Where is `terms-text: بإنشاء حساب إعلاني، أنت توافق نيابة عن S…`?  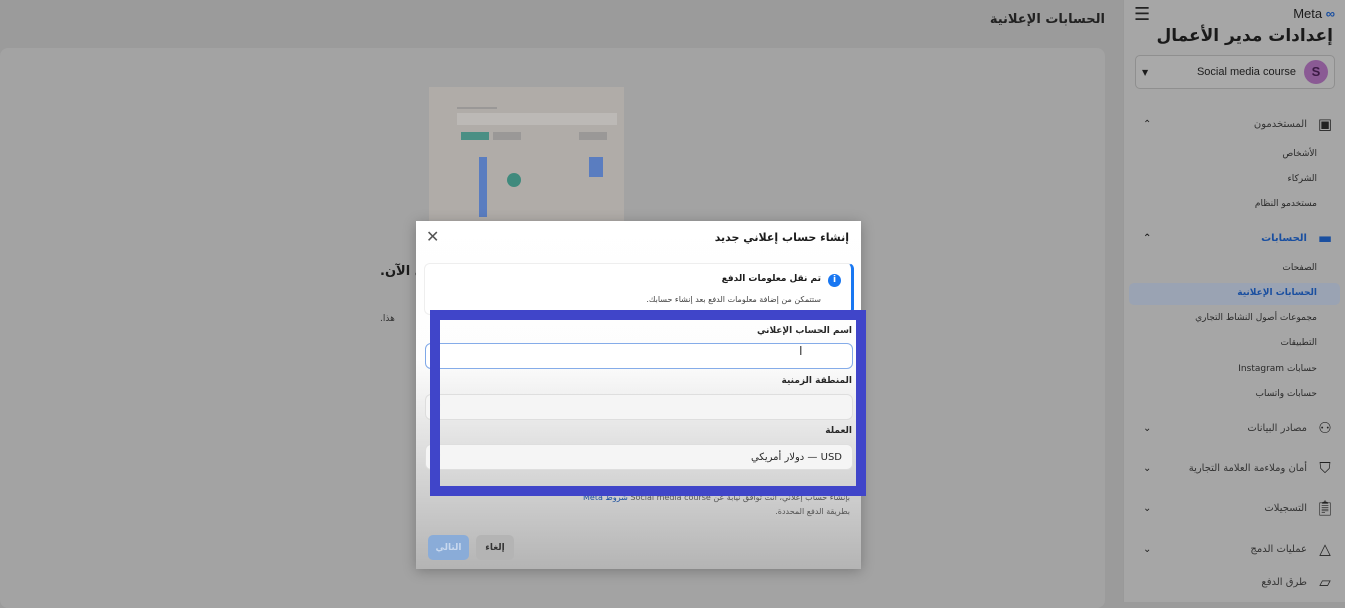 terms-text: بإنشاء حساب إعلاني، أنت توافق نيابة عن S… is located at coordinates (716, 504).